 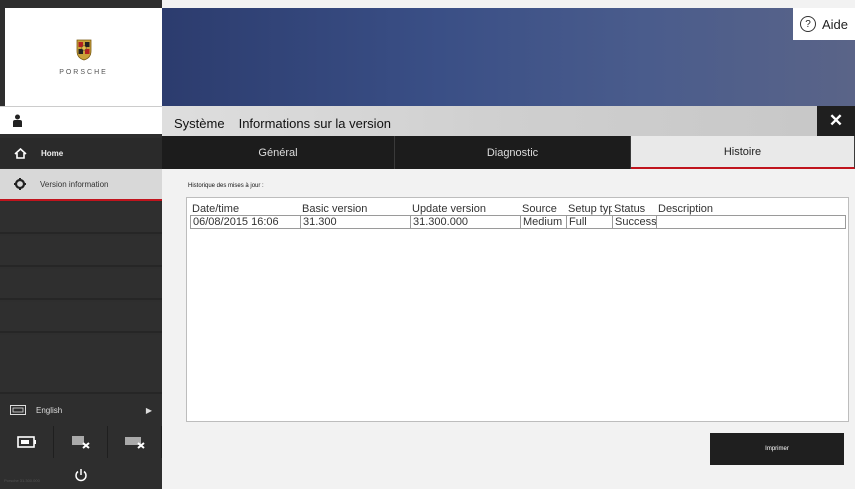 I want to click on disconnect-vehicle-button, so click(x=135, y=442).